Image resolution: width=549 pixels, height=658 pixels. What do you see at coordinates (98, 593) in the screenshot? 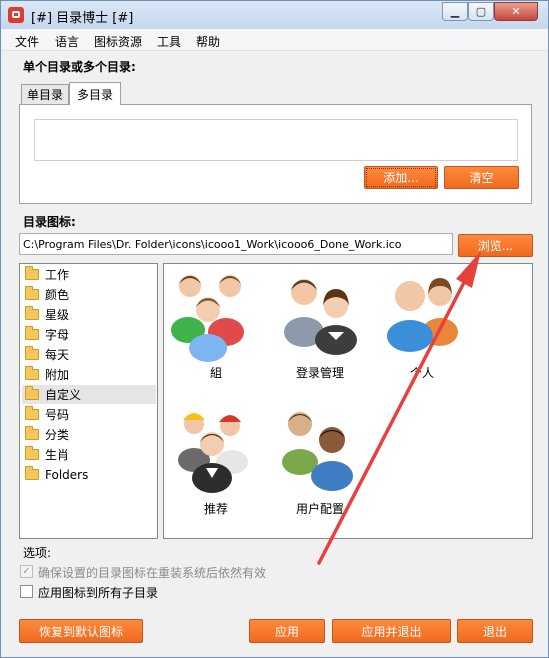
I see `apply-subdirs-label: 应用图标到所有子目录` at bounding box center [98, 593].